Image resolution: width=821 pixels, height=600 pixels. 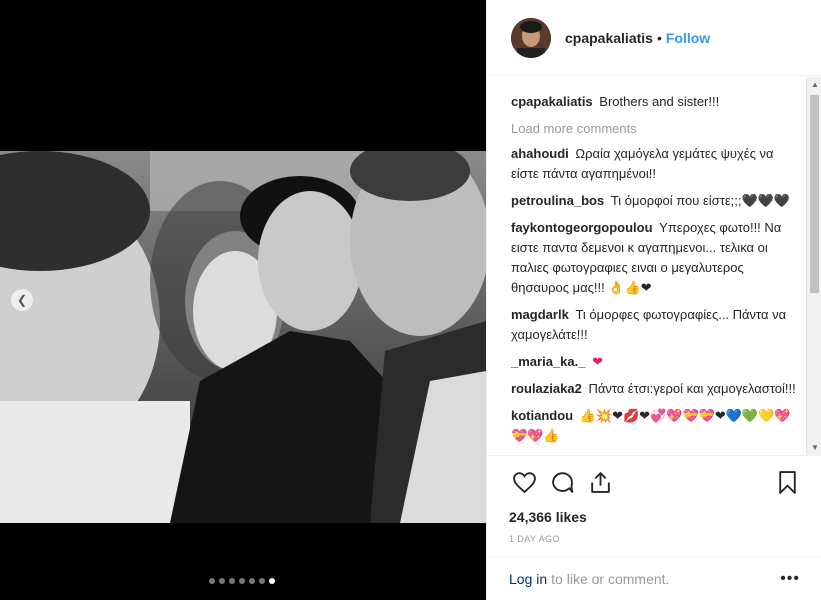 I want to click on caption-text: Brothers and sister!!!, so click(x=659, y=101).